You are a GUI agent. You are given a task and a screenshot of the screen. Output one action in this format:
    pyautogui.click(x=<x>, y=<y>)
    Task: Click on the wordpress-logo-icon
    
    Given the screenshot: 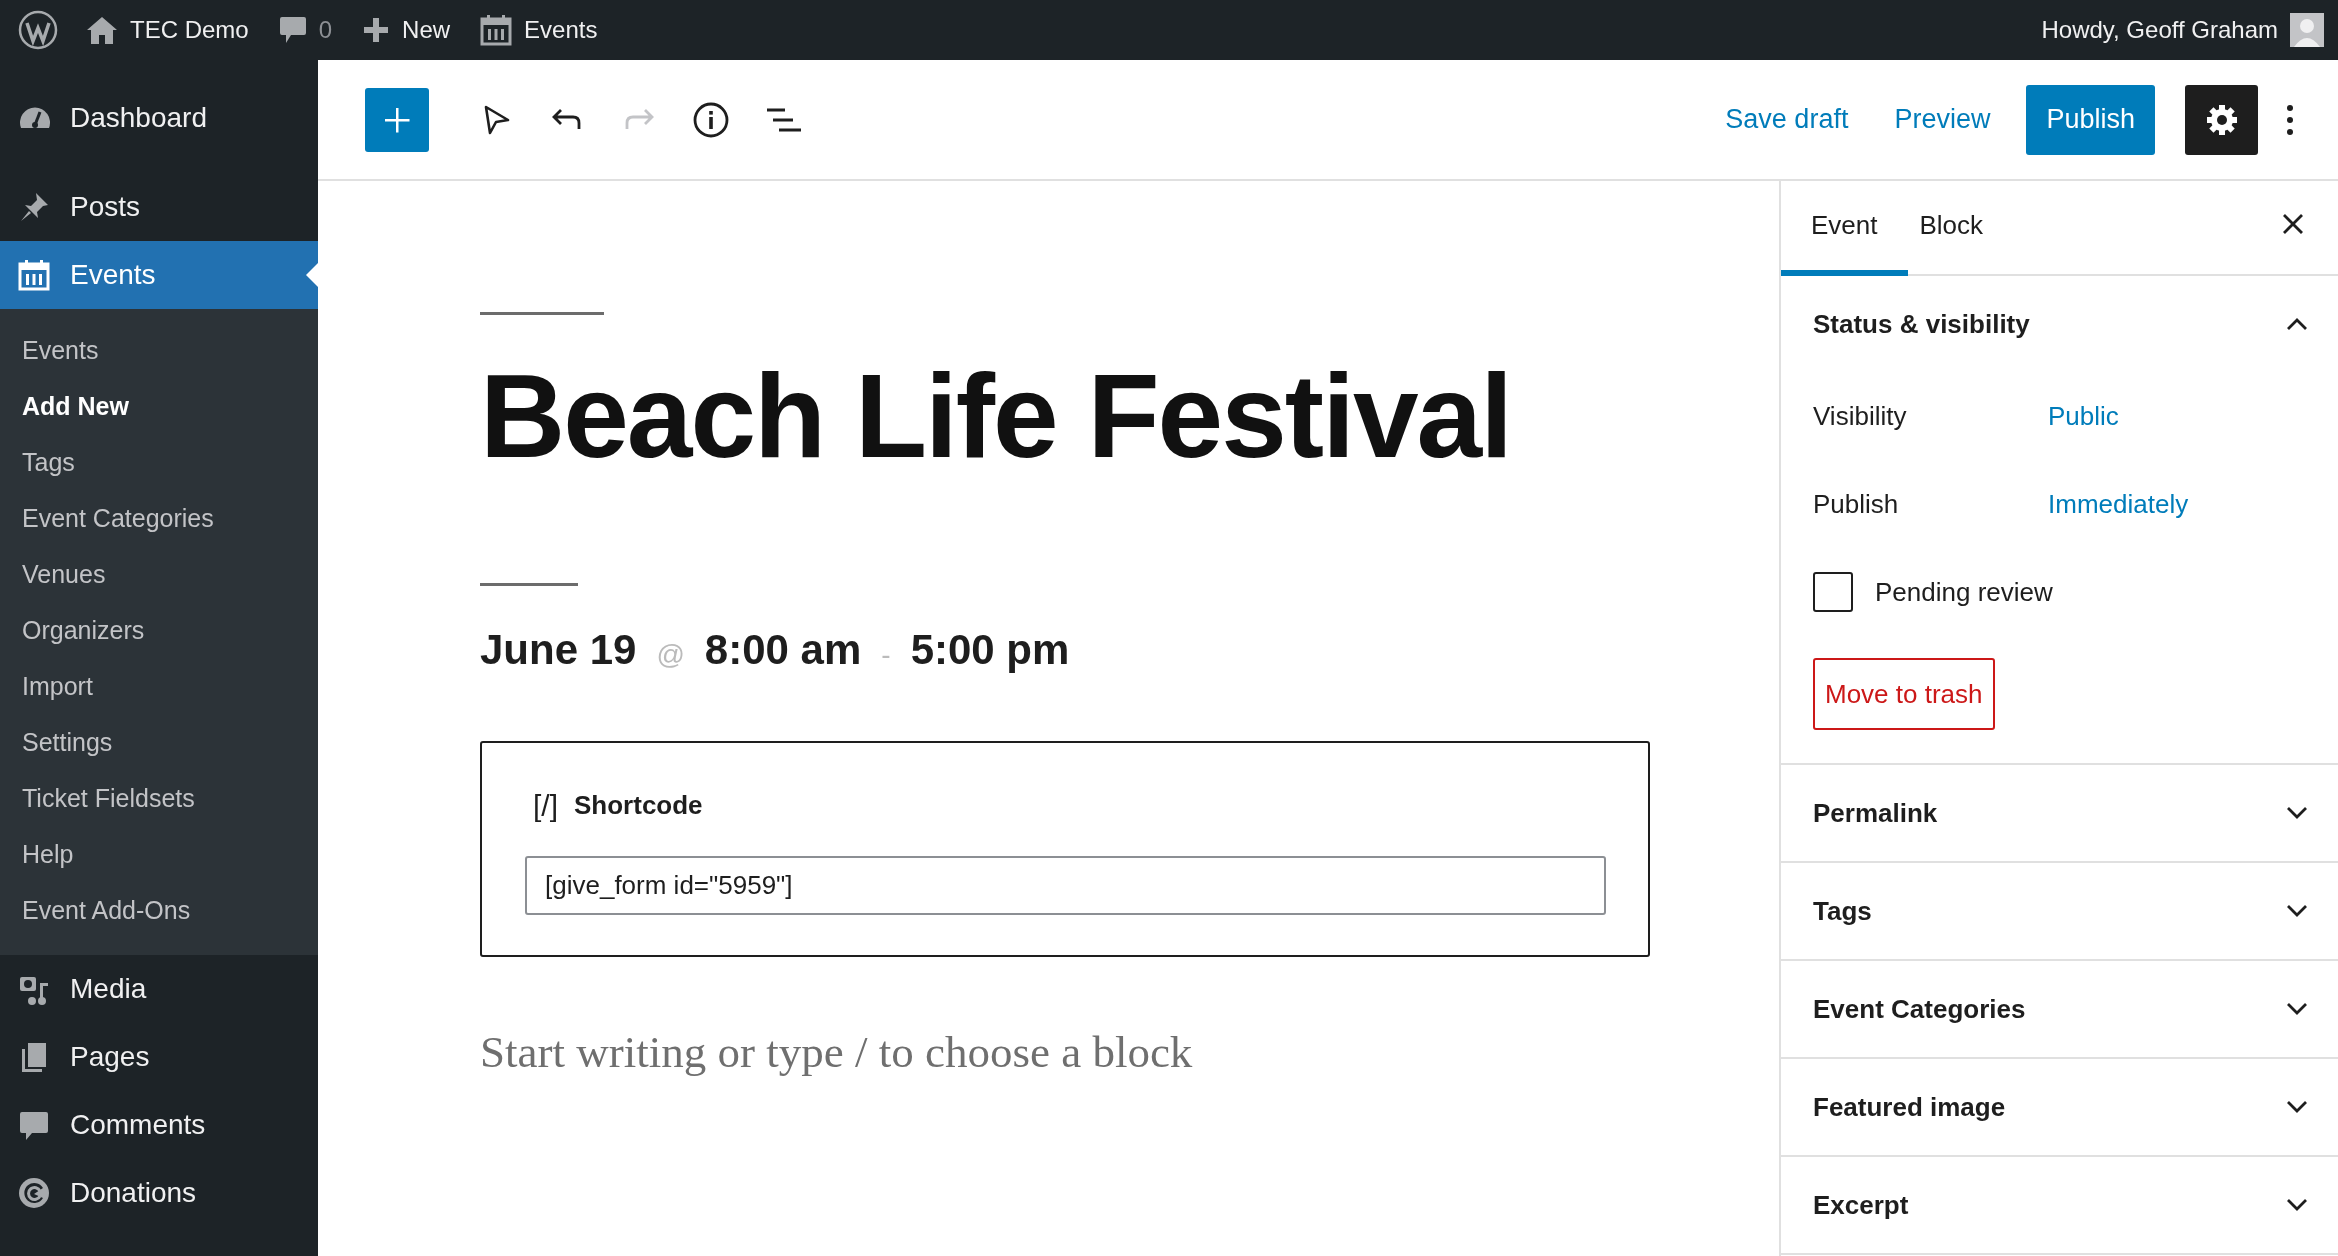 What is the action you would take?
    pyautogui.click(x=38, y=30)
    